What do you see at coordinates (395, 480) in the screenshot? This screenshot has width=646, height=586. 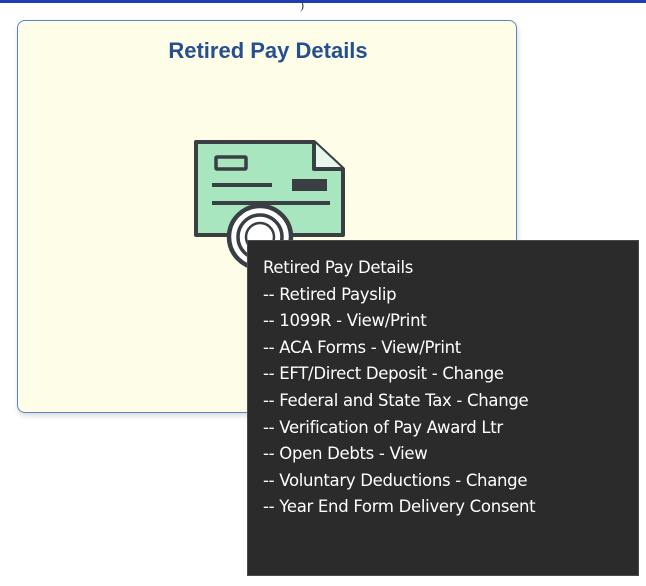 I see `tooltip-item: -- Voluntary Deductions - Change` at bounding box center [395, 480].